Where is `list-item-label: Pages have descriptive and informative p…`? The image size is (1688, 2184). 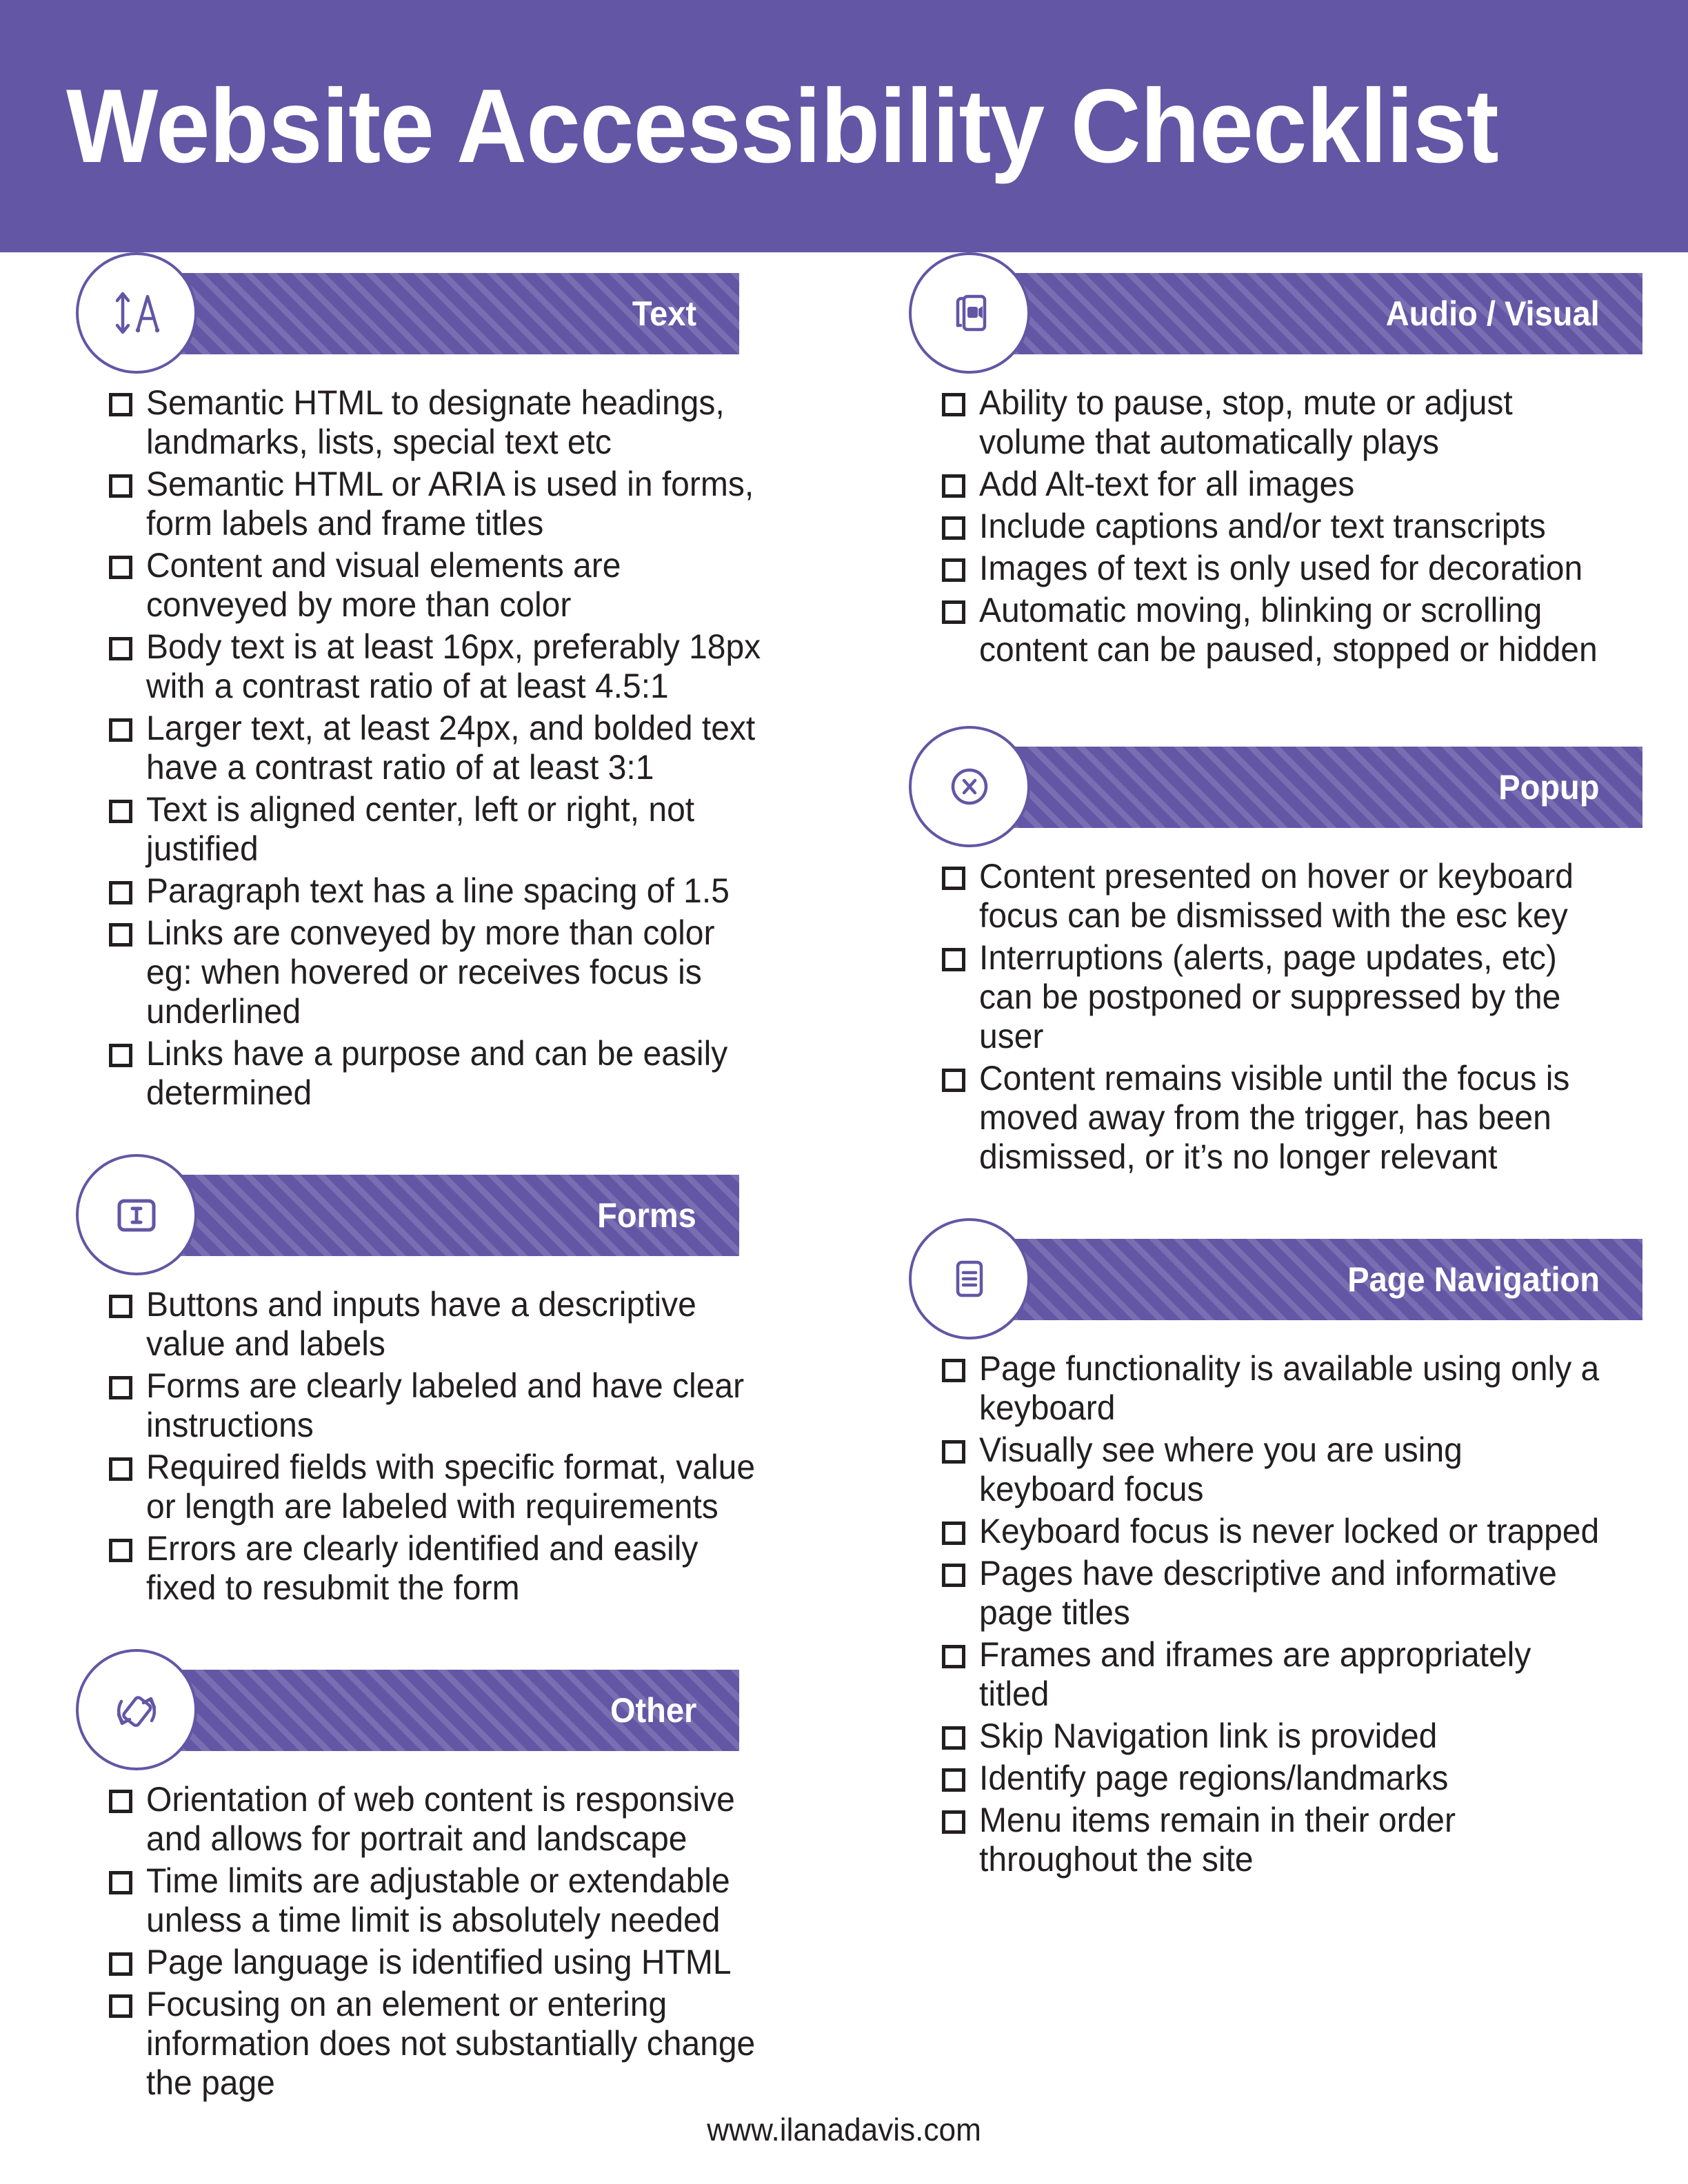 list-item-label: Pages have descriptive and informative p… is located at coordinates (1268, 1593).